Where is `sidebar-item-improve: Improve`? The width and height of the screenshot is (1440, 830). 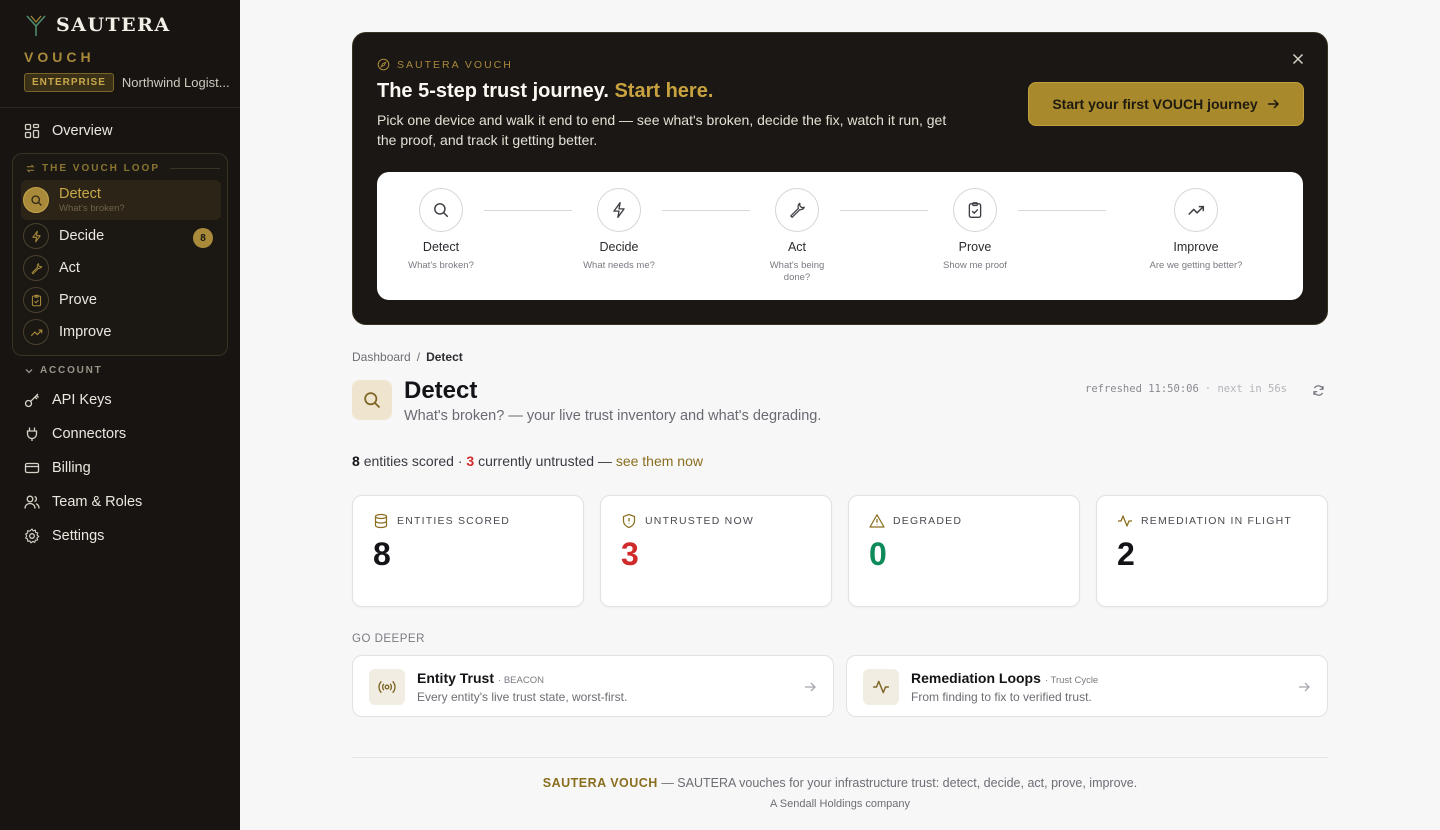 sidebar-item-improve: Improve is located at coordinates (67, 332).